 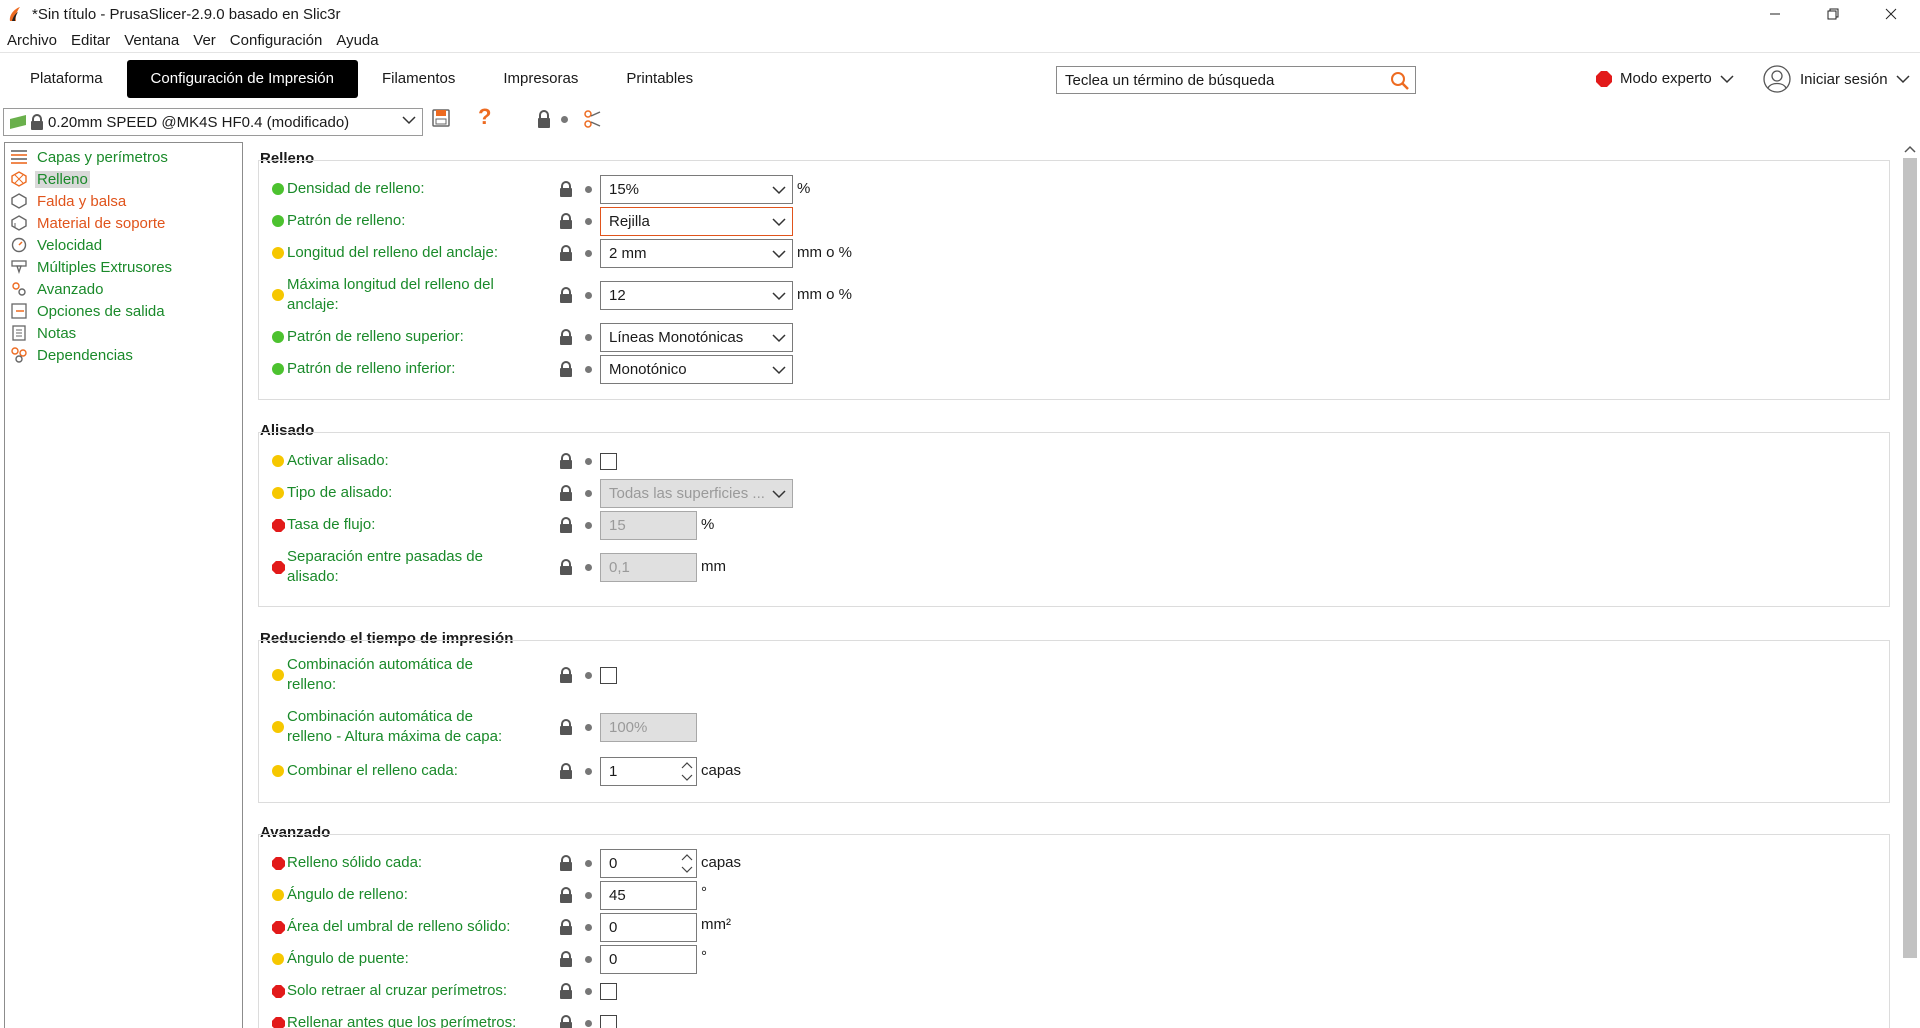 What do you see at coordinates (418, 79) in the screenshot?
I see `tab-filamentos: Filamentos` at bounding box center [418, 79].